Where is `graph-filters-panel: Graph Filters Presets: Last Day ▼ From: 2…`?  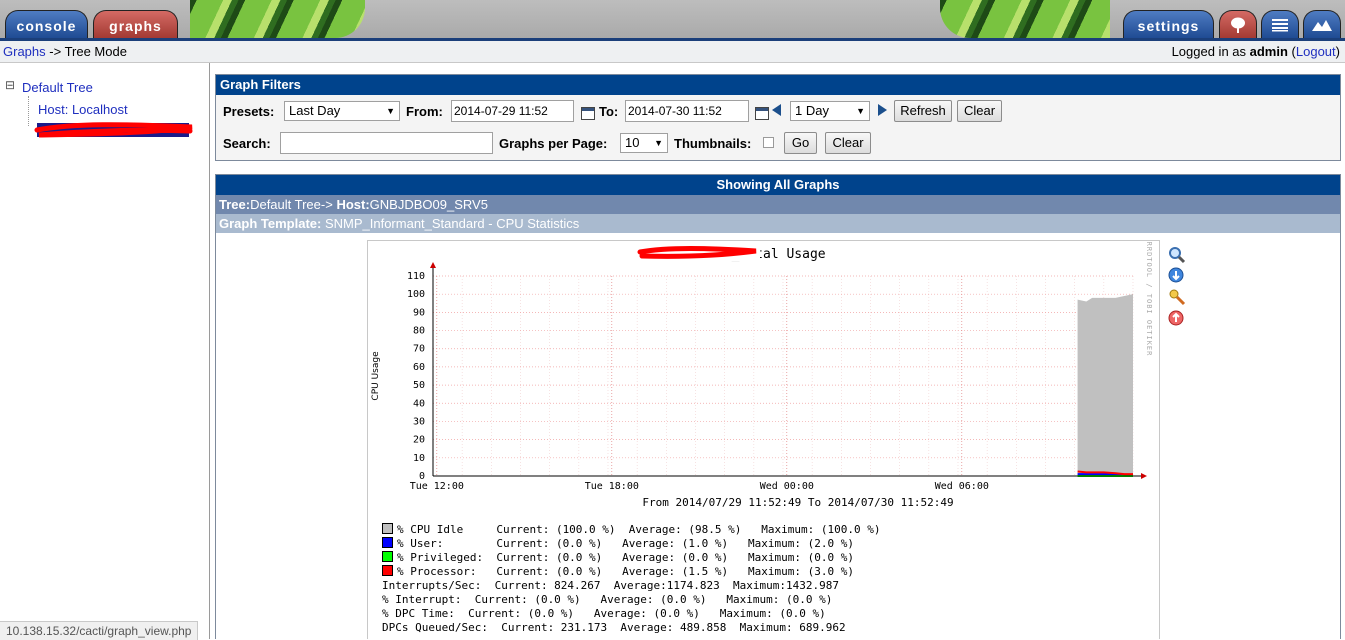
graph-filters-panel: Graph Filters Presets: Last Day ▼ From: 2… is located at coordinates (778, 117).